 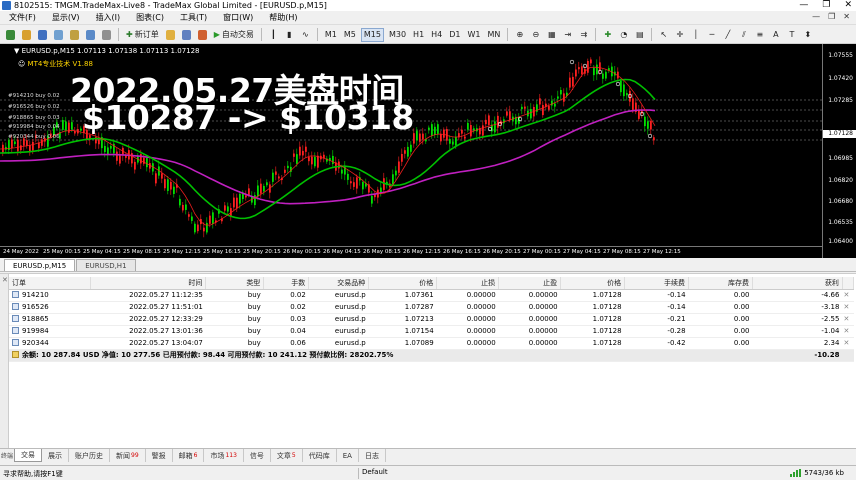 I want to click on column-header: 止盈, so click(x=530, y=283).